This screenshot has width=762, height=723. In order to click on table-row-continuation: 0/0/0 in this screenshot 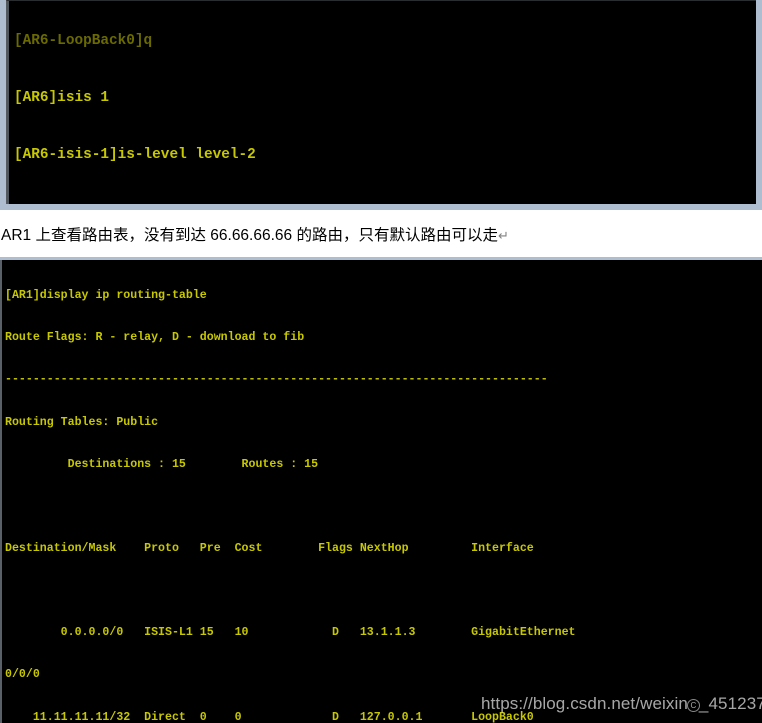, I will do `click(22, 675)`.